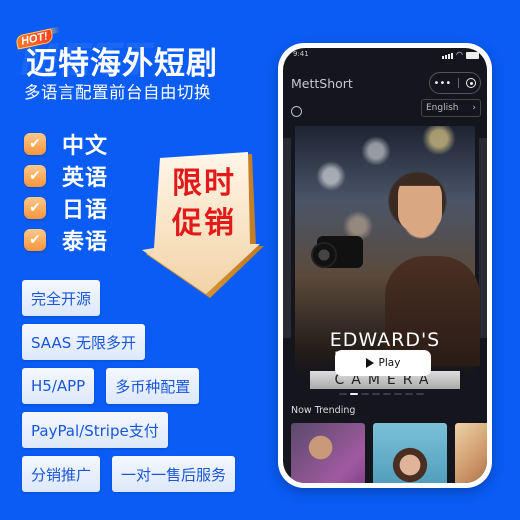  What do you see at coordinates (85, 178) in the screenshot?
I see `language-label: 英语` at bounding box center [85, 178].